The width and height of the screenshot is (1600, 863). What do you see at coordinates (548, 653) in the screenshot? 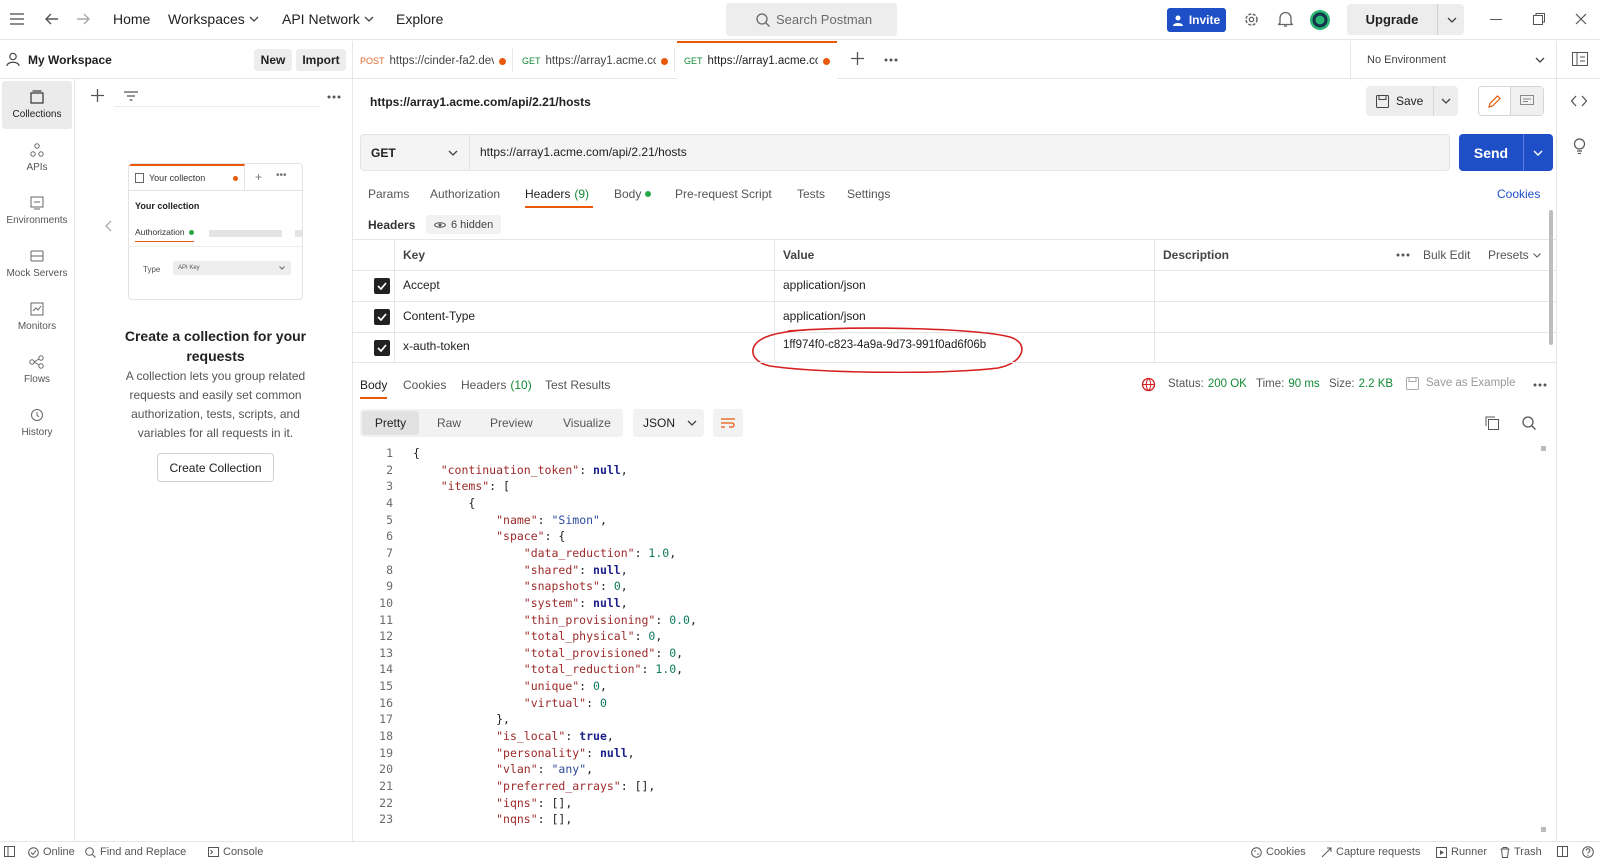
I see `code-line: "total_provisioned": 0,` at bounding box center [548, 653].